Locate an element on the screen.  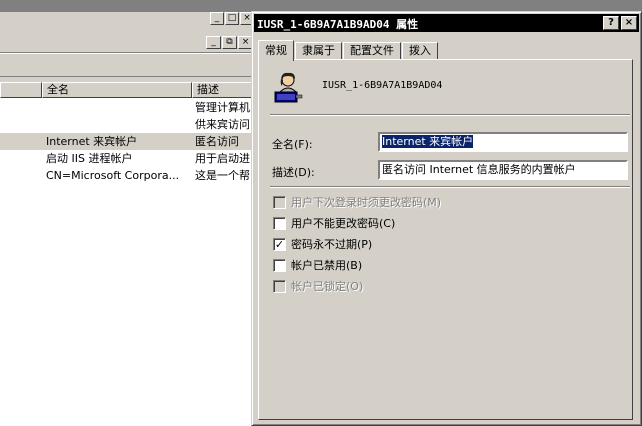
checkbox-checked: ✓ is located at coordinates (279, 244).